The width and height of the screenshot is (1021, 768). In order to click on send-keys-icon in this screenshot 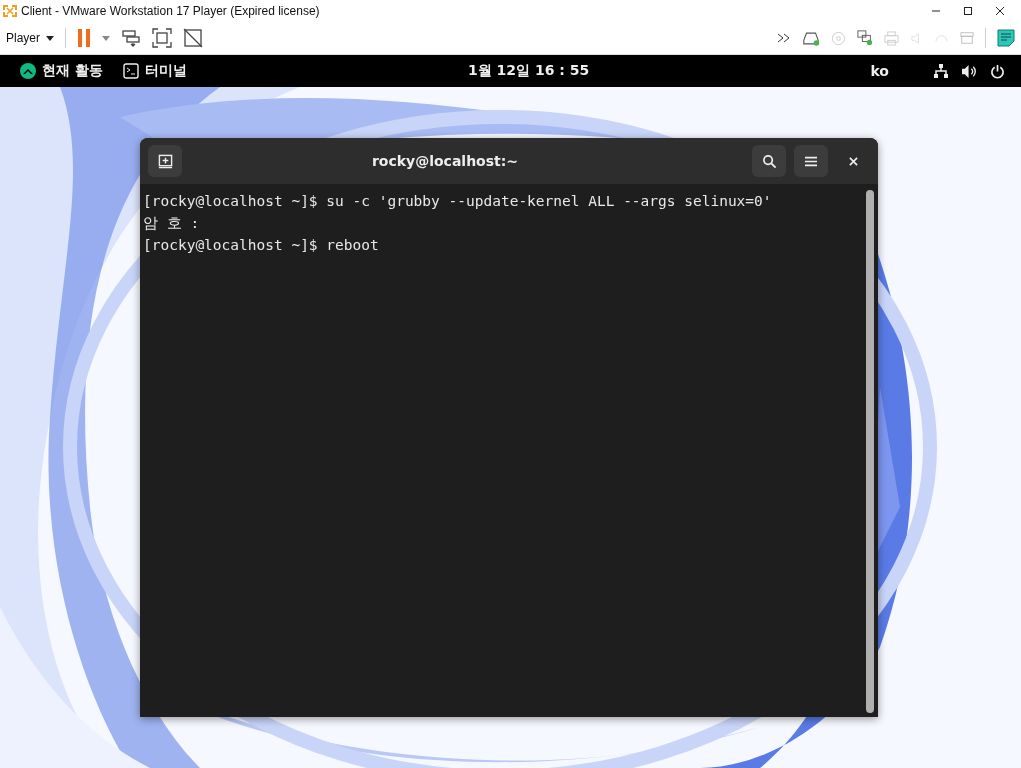, I will do `click(131, 38)`.